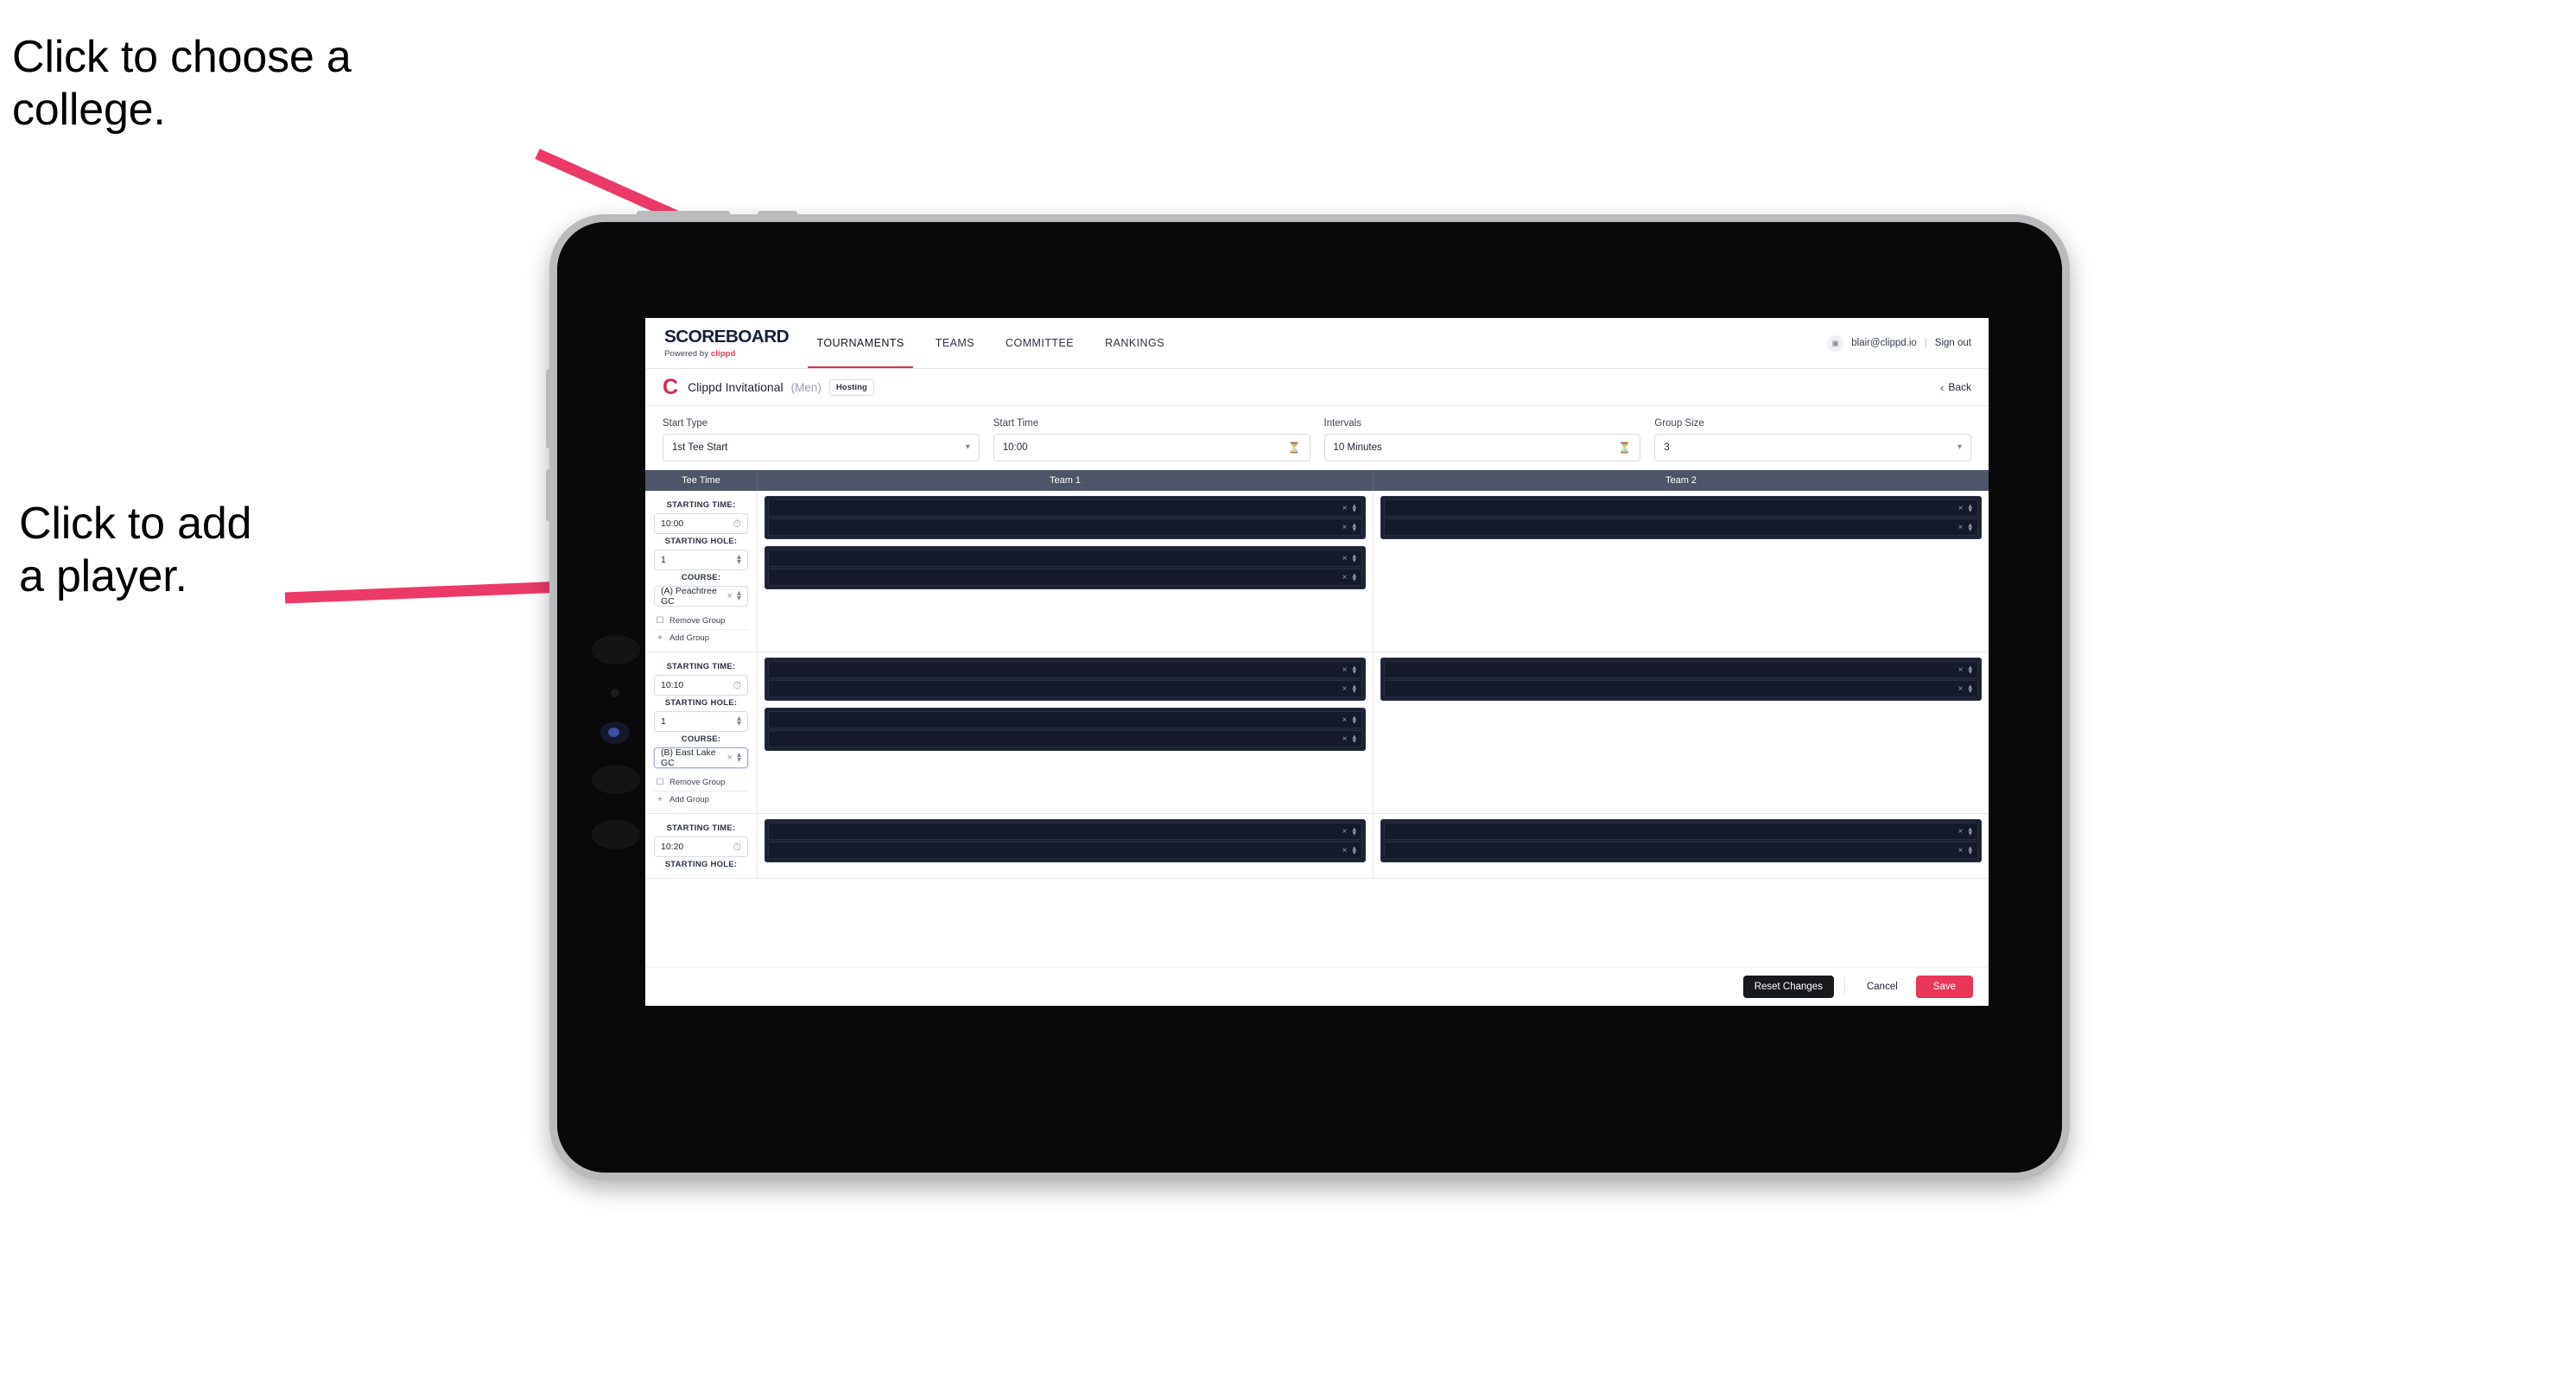  I want to click on starting-time-input: 10:10 ⏱, so click(701, 685).